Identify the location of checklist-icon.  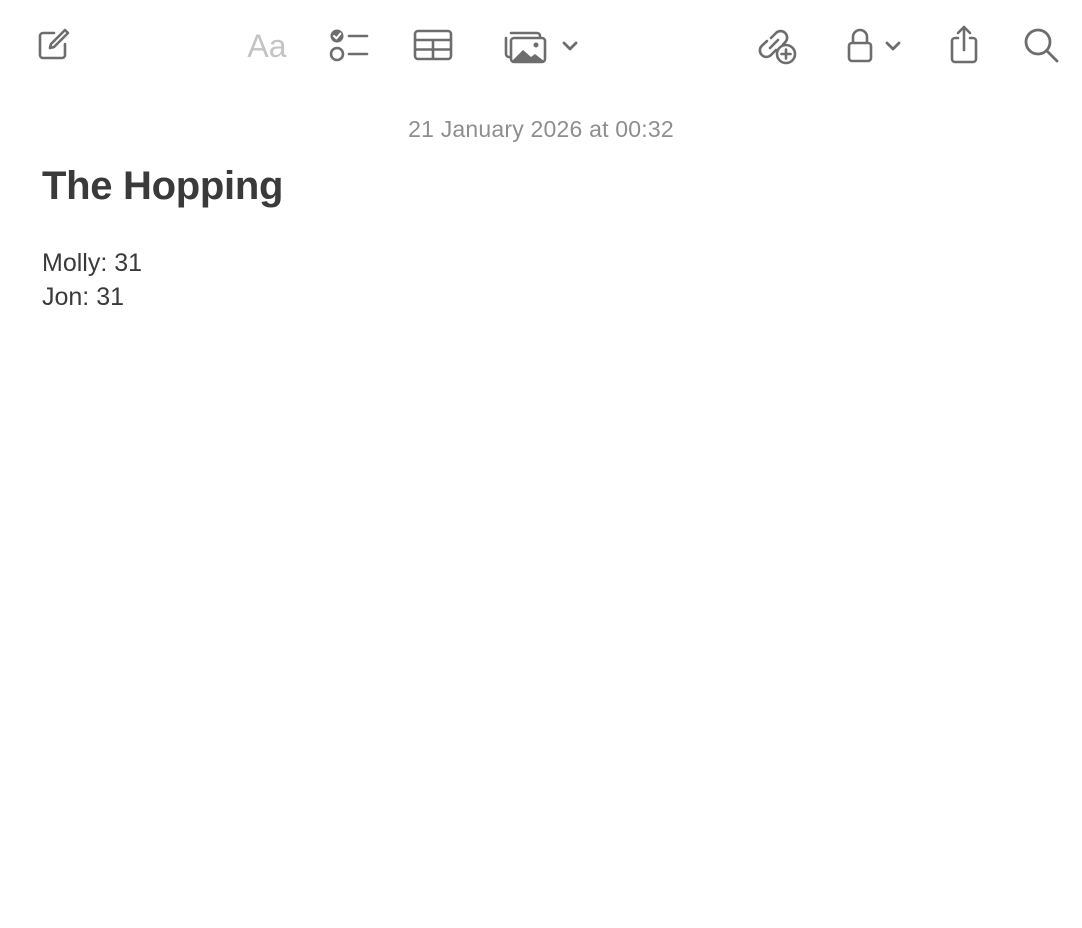
(349, 45).